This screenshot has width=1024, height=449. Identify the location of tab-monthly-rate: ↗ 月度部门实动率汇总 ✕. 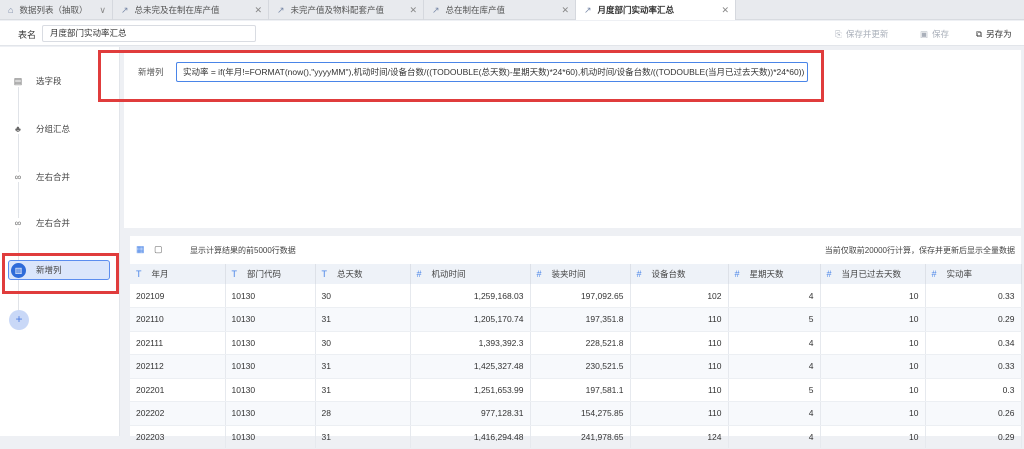
(656, 10).